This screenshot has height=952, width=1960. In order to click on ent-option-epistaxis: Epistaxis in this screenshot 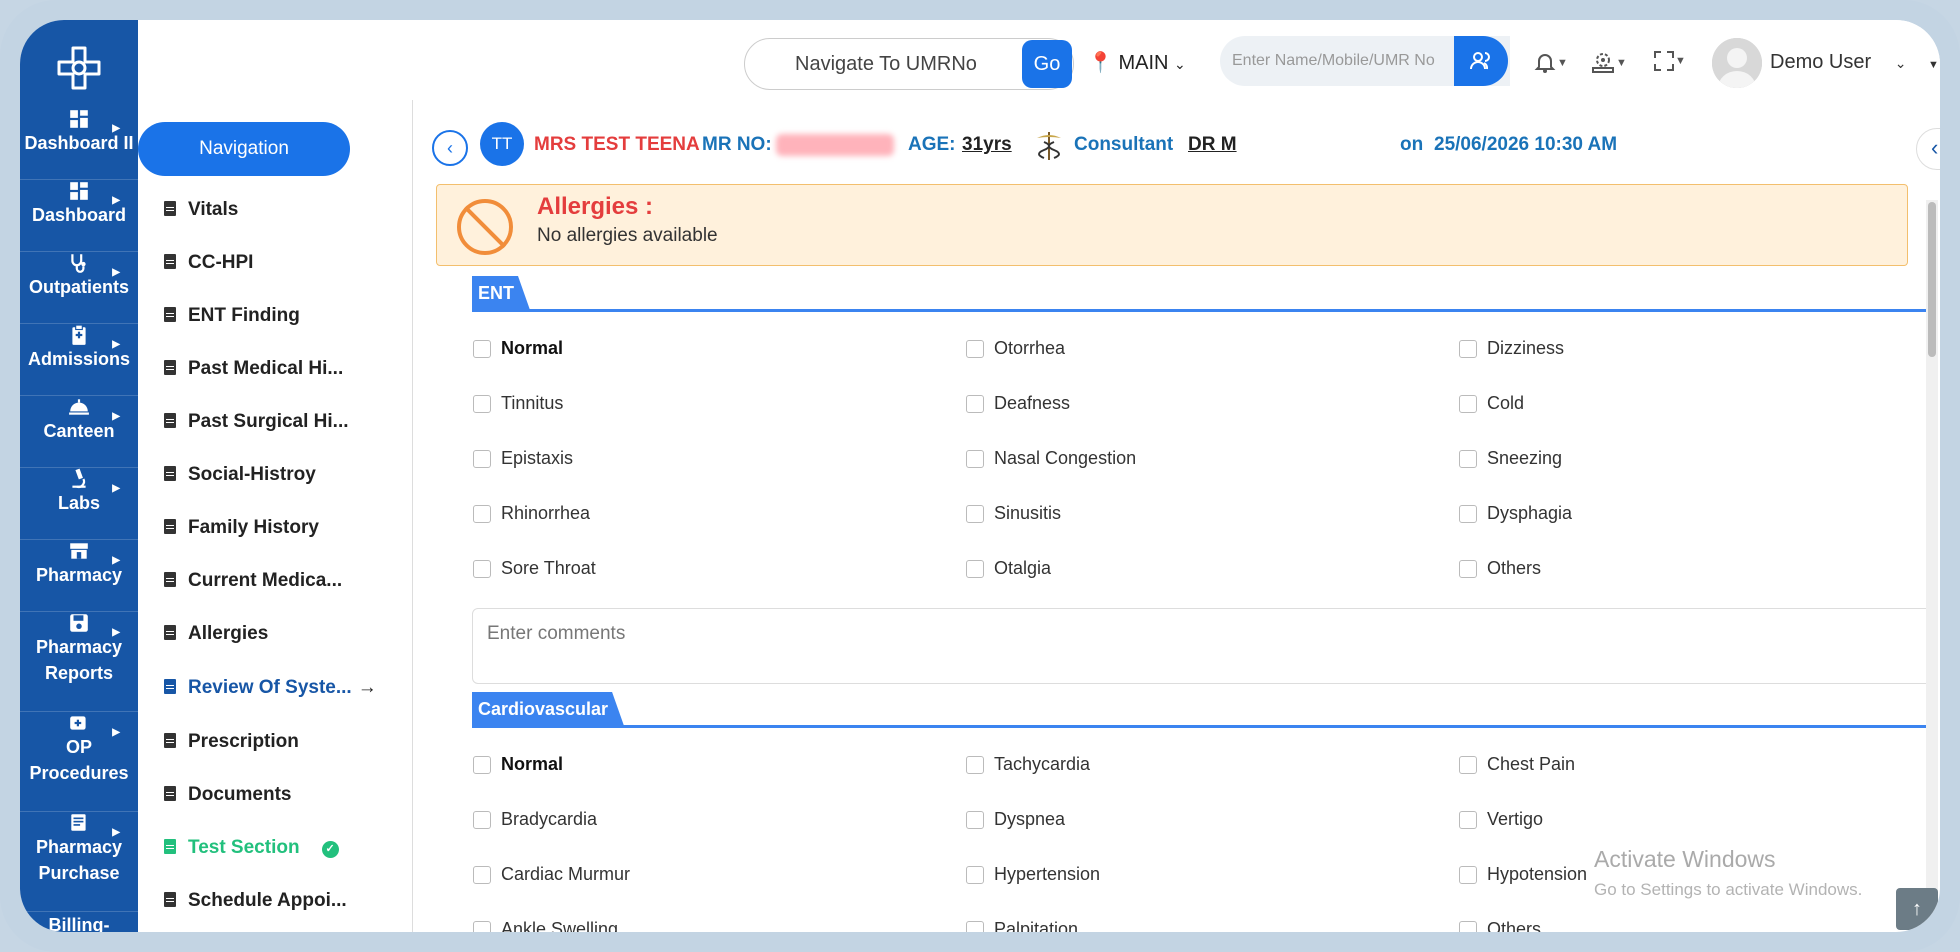, I will do `click(523, 458)`.